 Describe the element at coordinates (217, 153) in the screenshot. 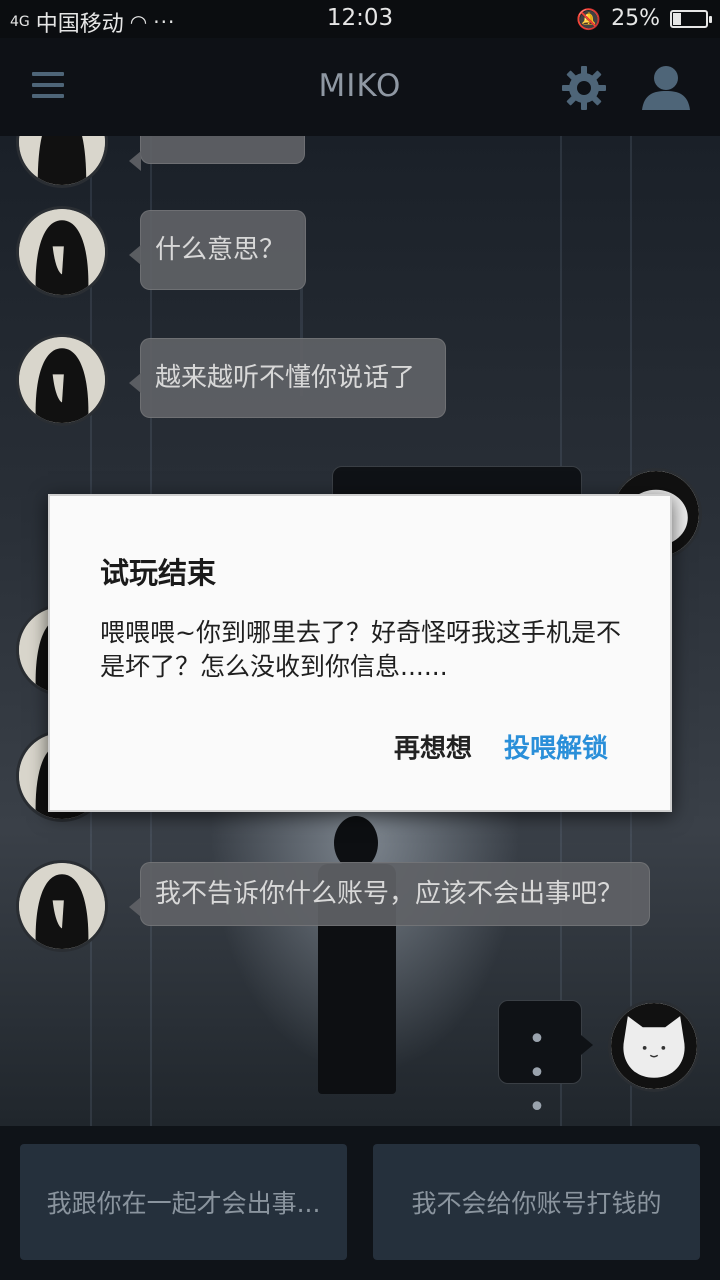

I see `chat-bubble-partial` at that location.